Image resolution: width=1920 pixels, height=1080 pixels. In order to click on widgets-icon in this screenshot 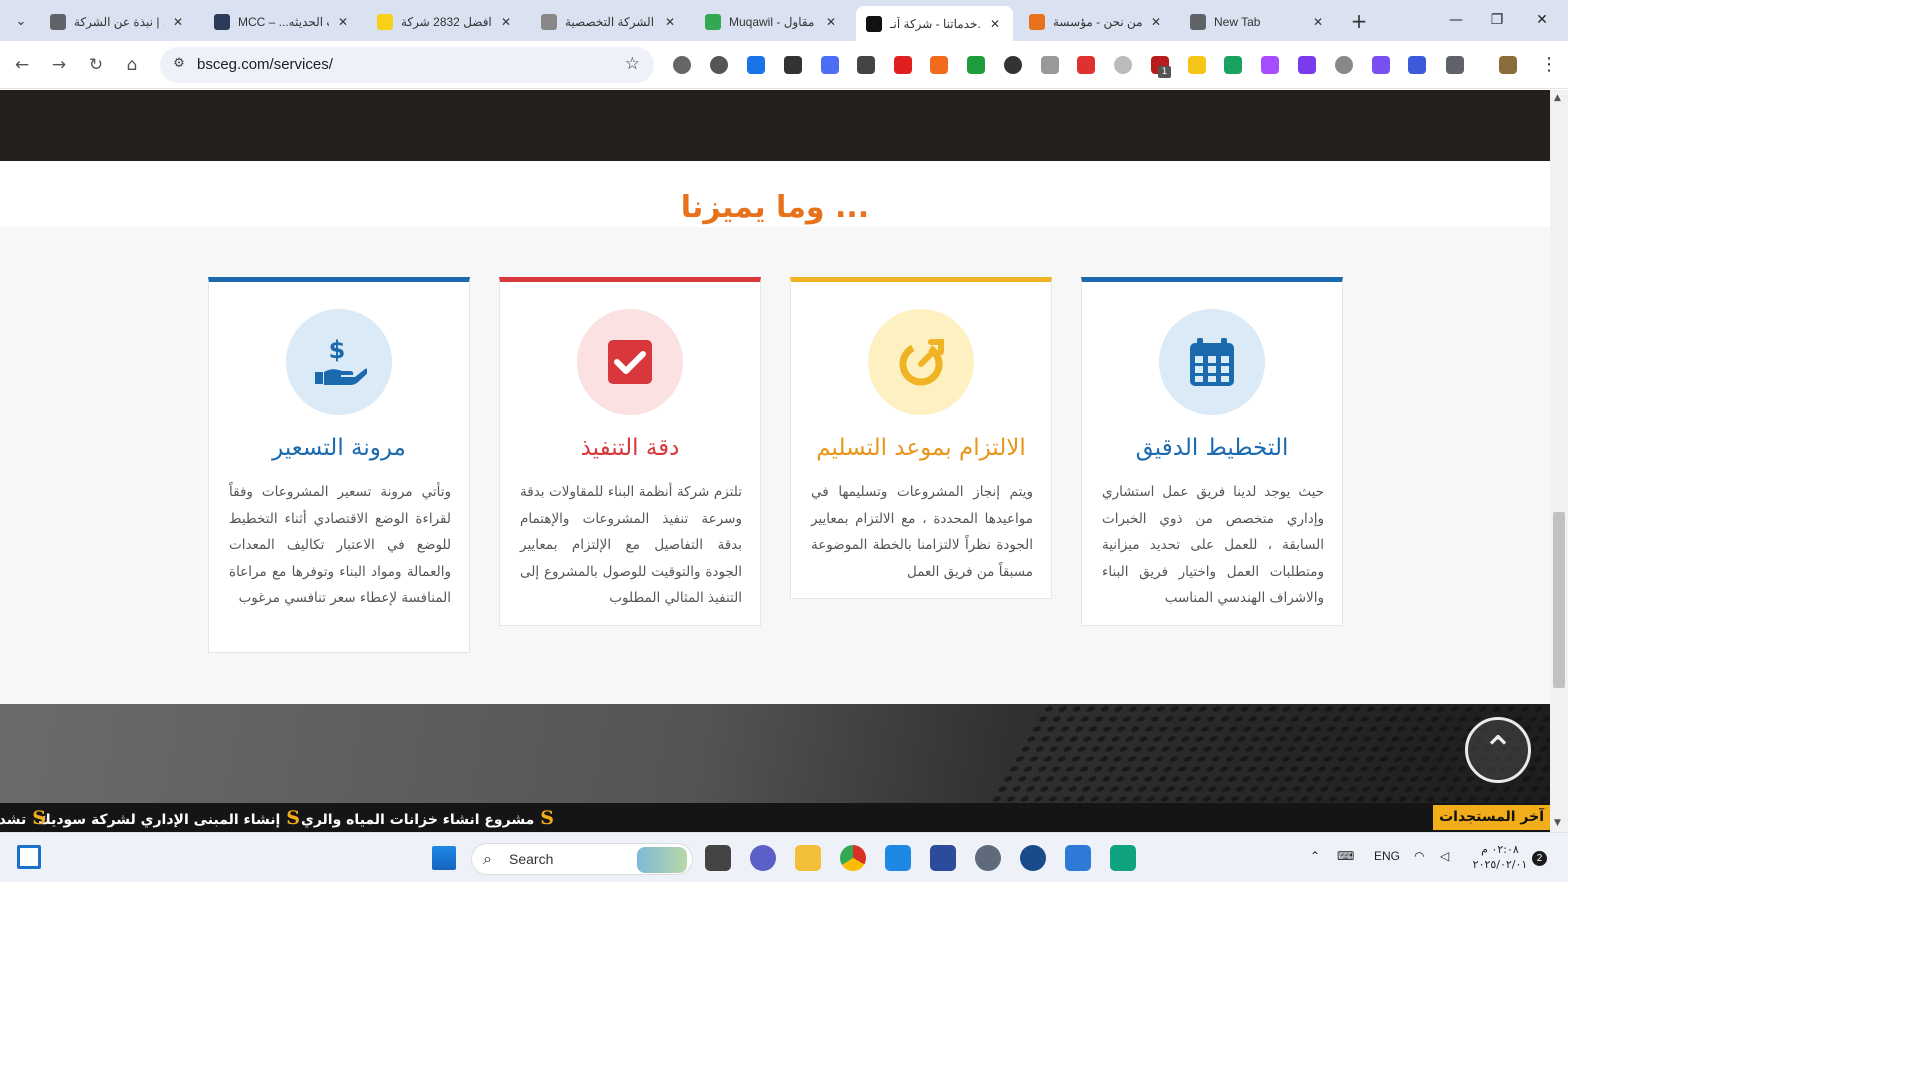, I will do `click(29, 857)`.